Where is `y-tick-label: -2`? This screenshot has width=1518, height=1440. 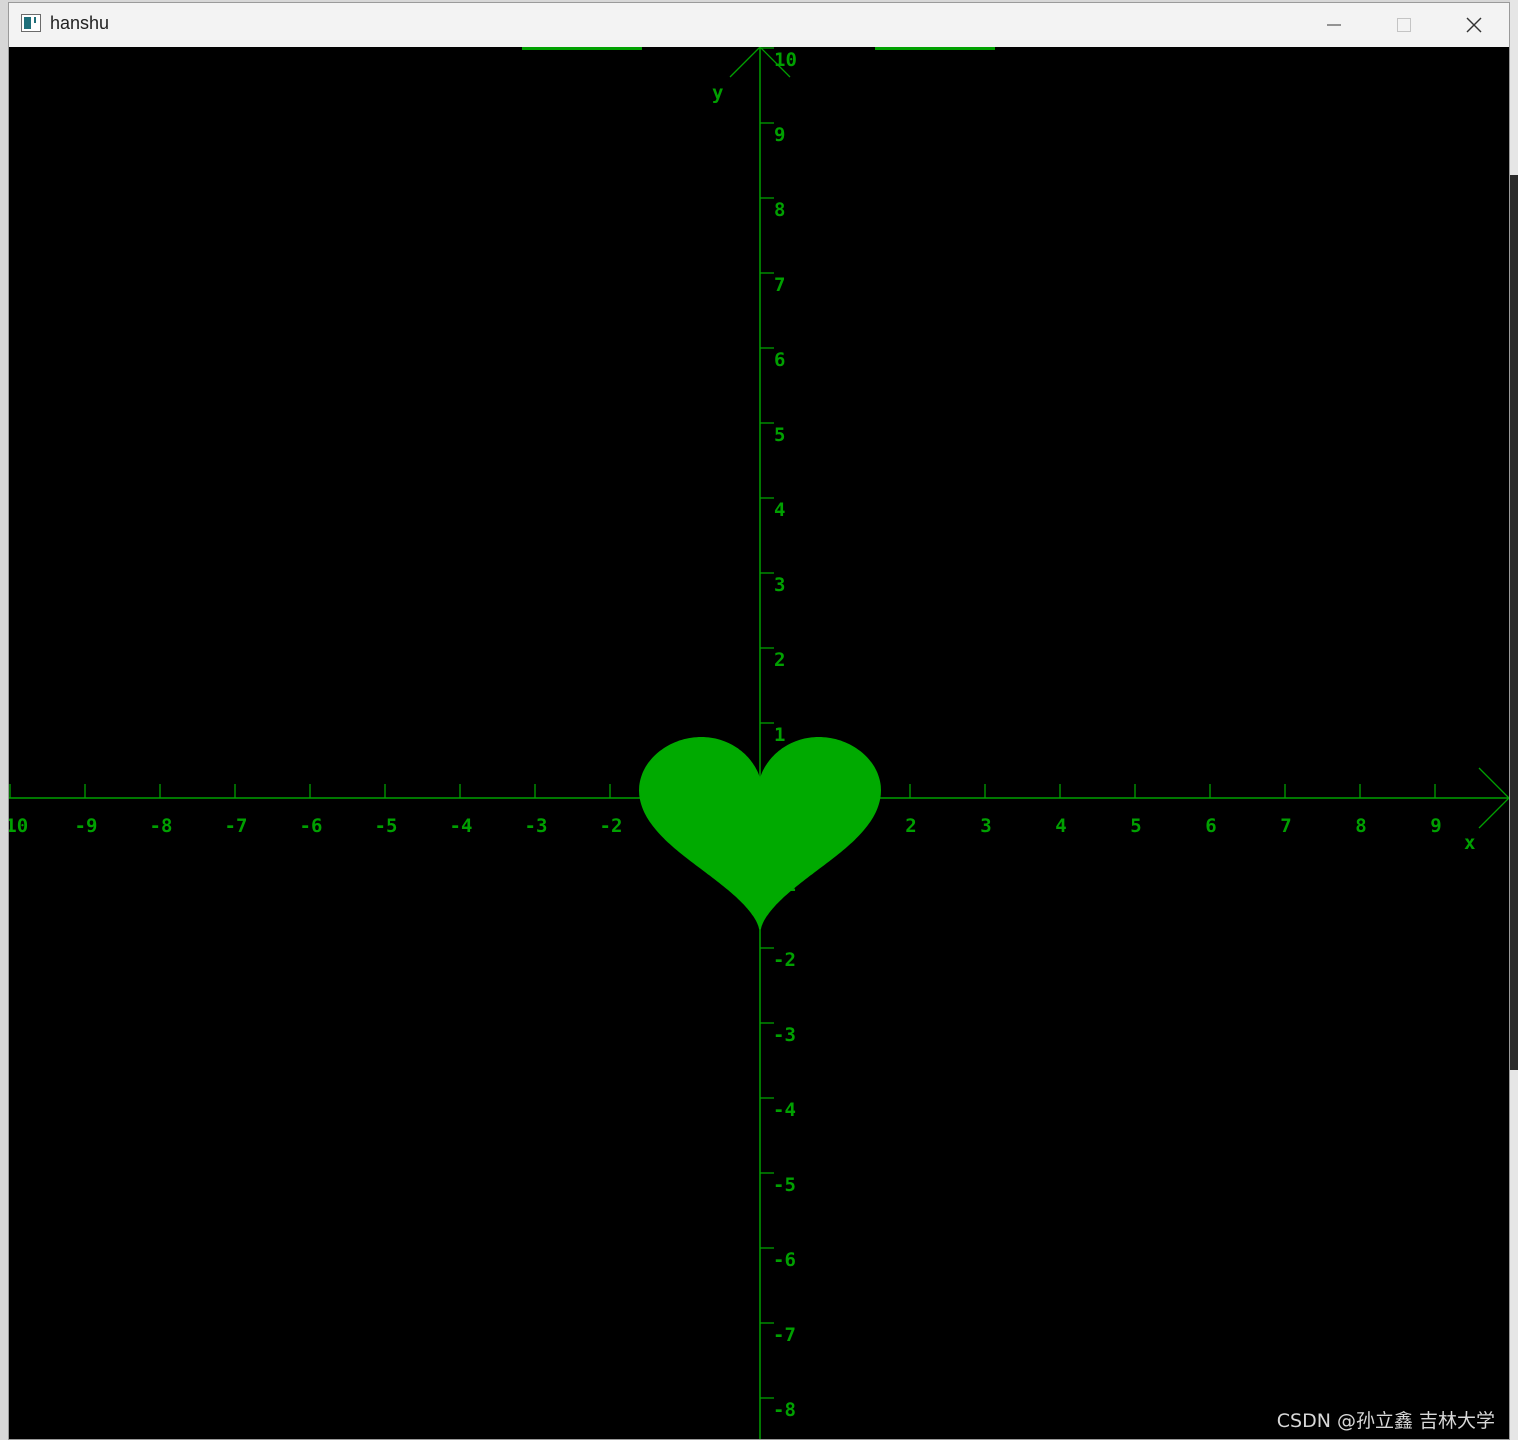
y-tick-label: -2 is located at coordinates (784, 960).